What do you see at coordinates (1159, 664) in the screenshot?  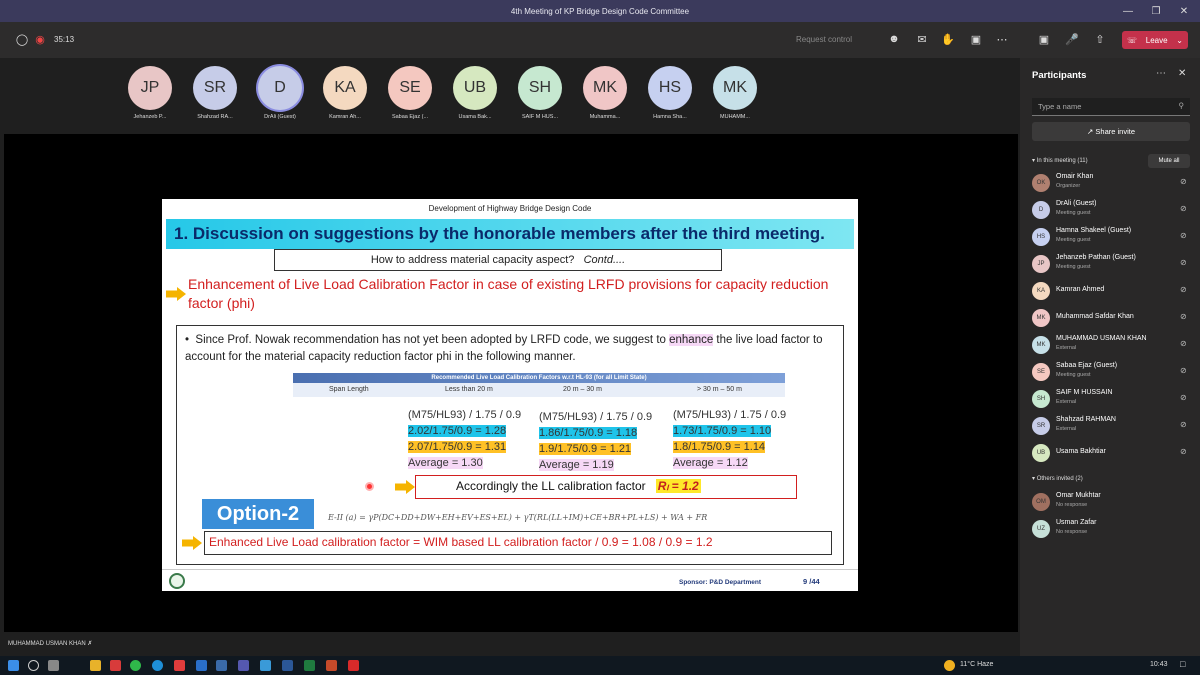 I see `clock: 10:43` at bounding box center [1159, 664].